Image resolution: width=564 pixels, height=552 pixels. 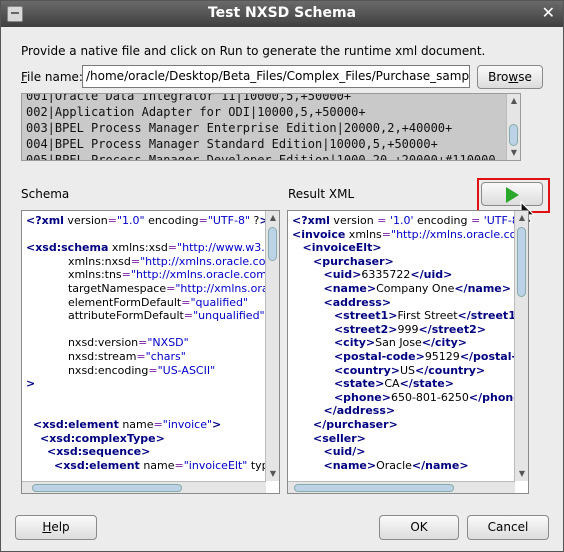 I want to click on code-line: <xsd:schema xmlns:xsd="http://www.w3.org, so click(x=153, y=248).